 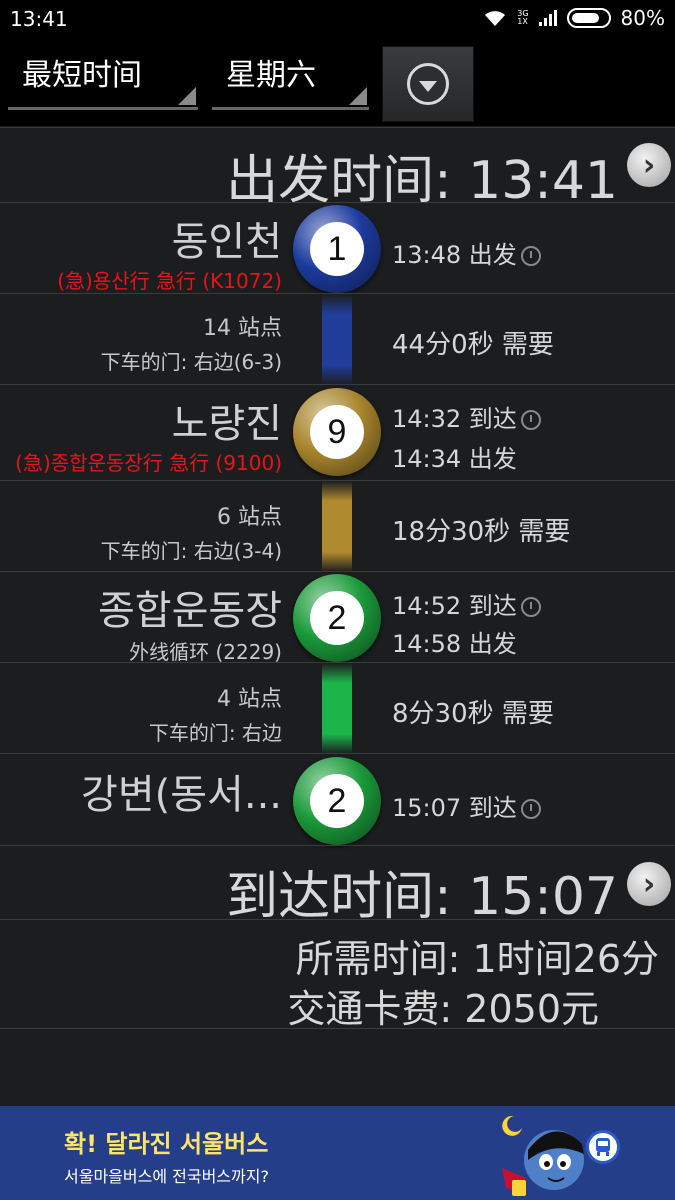 I want to click on options-dropdown-button, so click(x=428, y=84).